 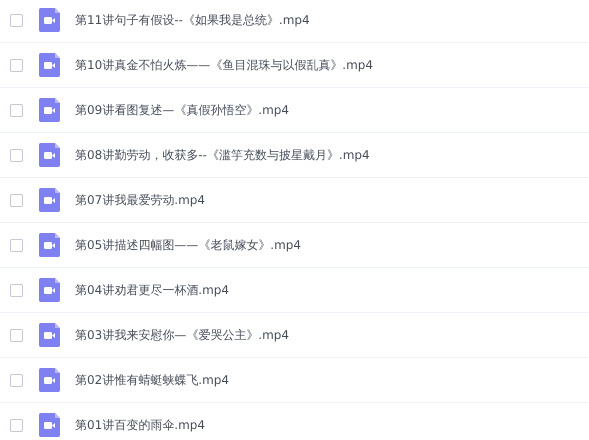 What do you see at coordinates (152, 290) in the screenshot?
I see `file-name: 第04讲劝君更尽一杯酒.mp4` at bounding box center [152, 290].